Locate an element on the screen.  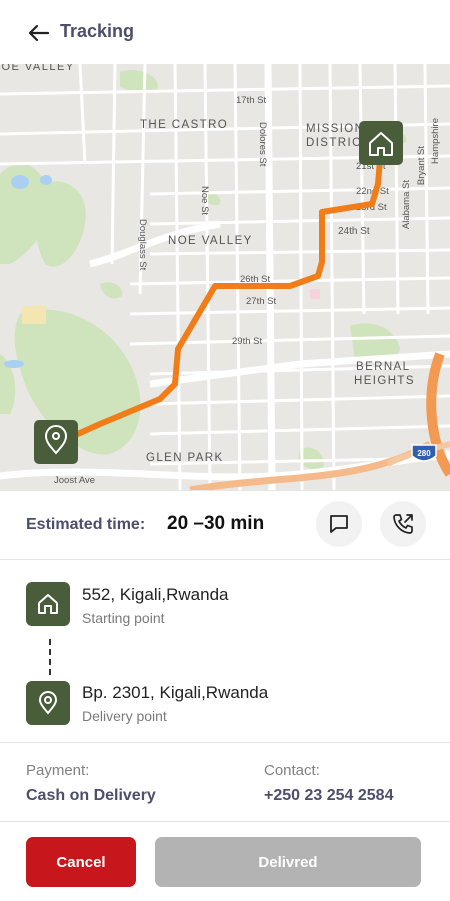
arrow-left-icon is located at coordinates (39, 33).